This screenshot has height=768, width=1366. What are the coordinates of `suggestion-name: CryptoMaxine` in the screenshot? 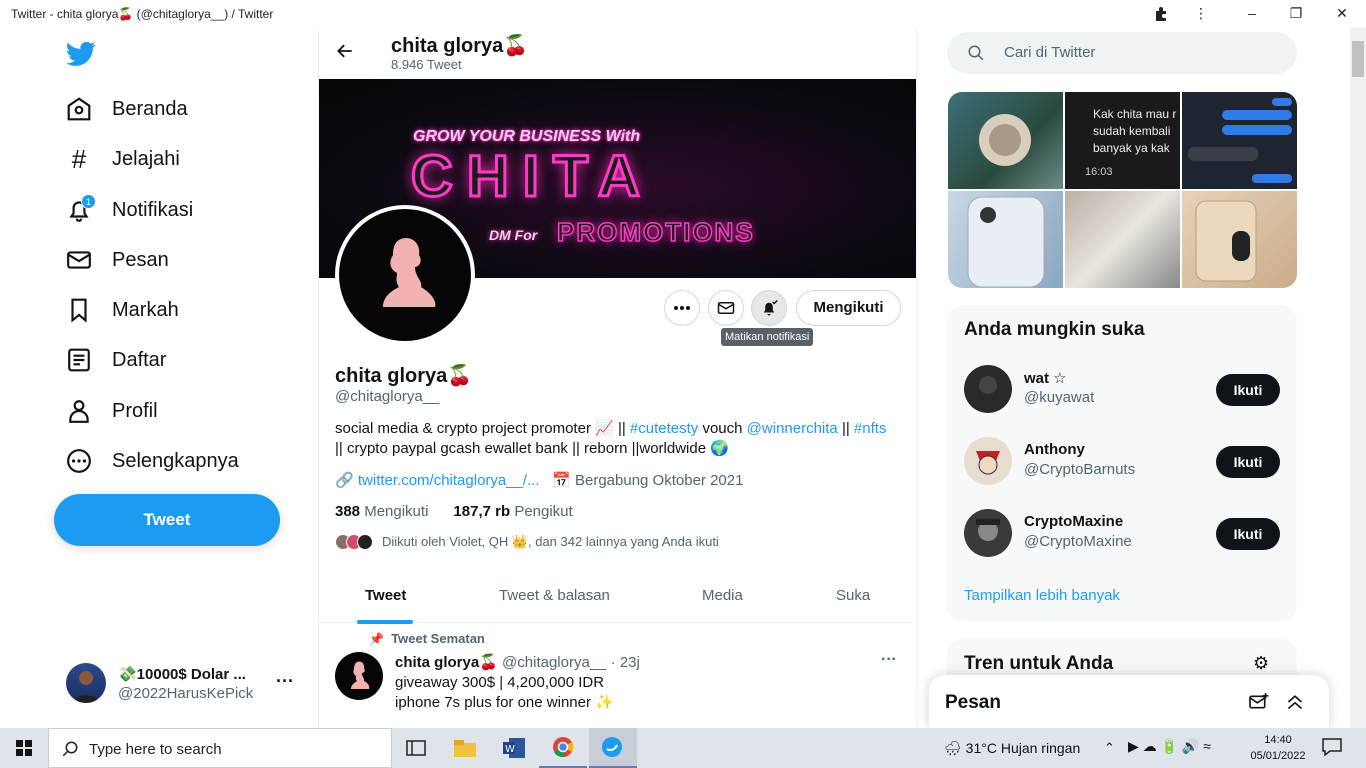 It's located at (1074, 521).